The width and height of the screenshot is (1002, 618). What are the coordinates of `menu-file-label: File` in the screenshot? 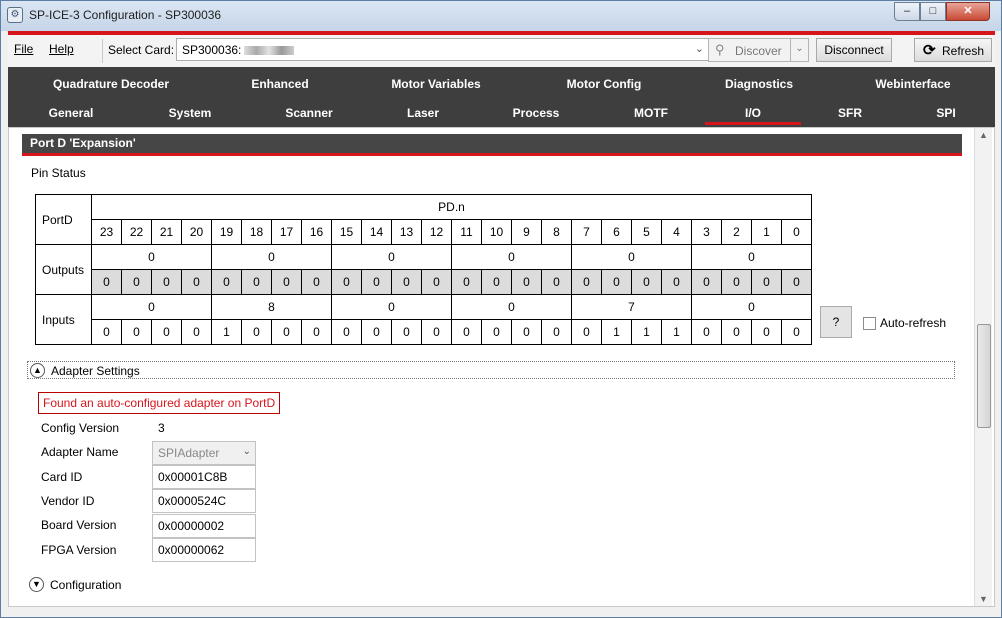 It's located at (24, 49).